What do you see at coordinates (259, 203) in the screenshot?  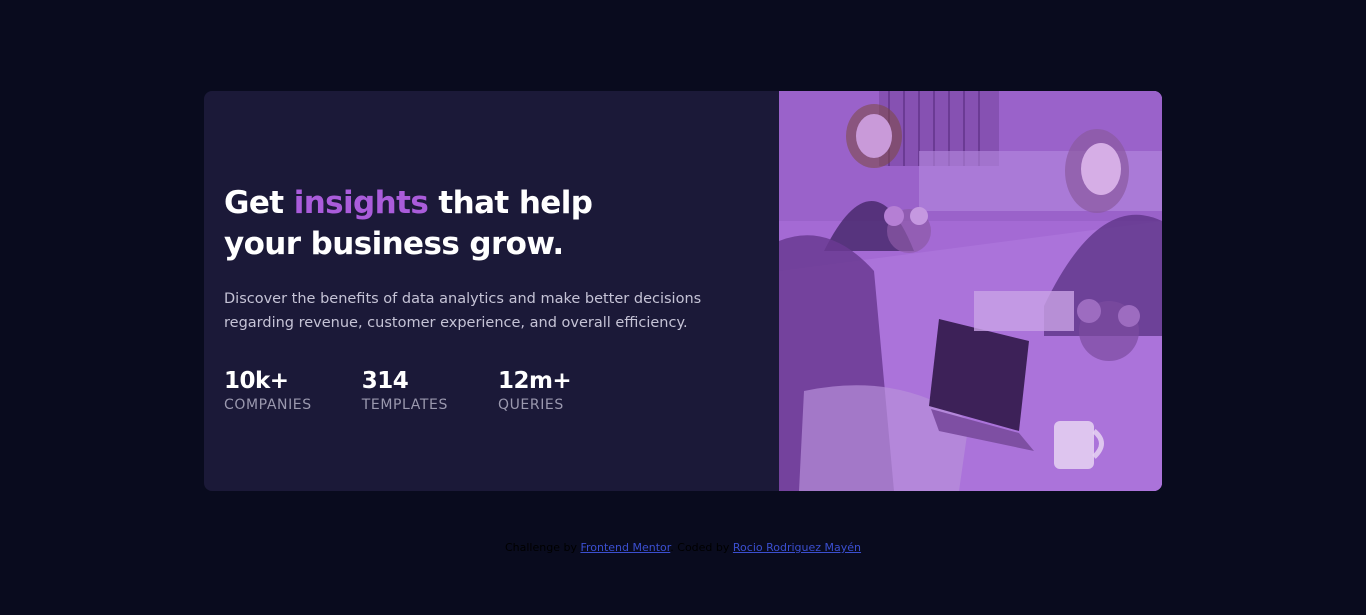 I see `headline-start: Get` at bounding box center [259, 203].